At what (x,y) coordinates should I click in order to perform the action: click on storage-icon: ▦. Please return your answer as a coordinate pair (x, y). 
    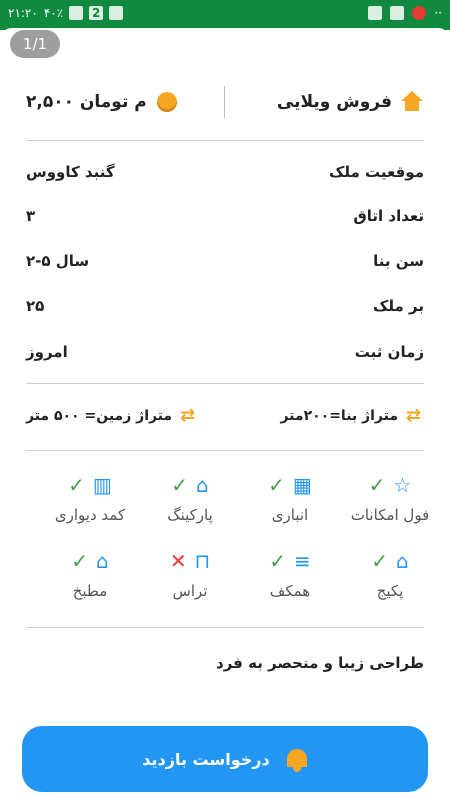
    Looking at the image, I should click on (302, 485).